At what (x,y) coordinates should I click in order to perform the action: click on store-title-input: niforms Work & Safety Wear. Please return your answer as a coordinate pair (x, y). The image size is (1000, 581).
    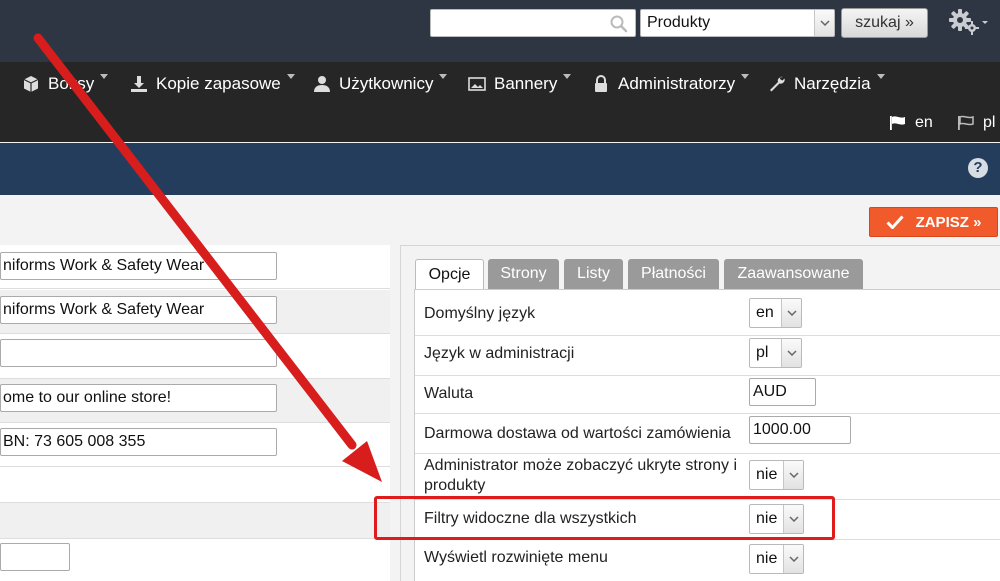
    Looking at the image, I should click on (138, 310).